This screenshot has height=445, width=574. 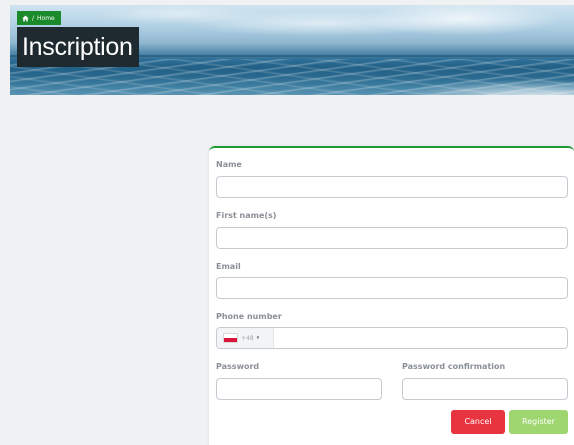 What do you see at coordinates (454, 366) in the screenshot?
I see `password-confirmation-label: Password confirmation` at bounding box center [454, 366].